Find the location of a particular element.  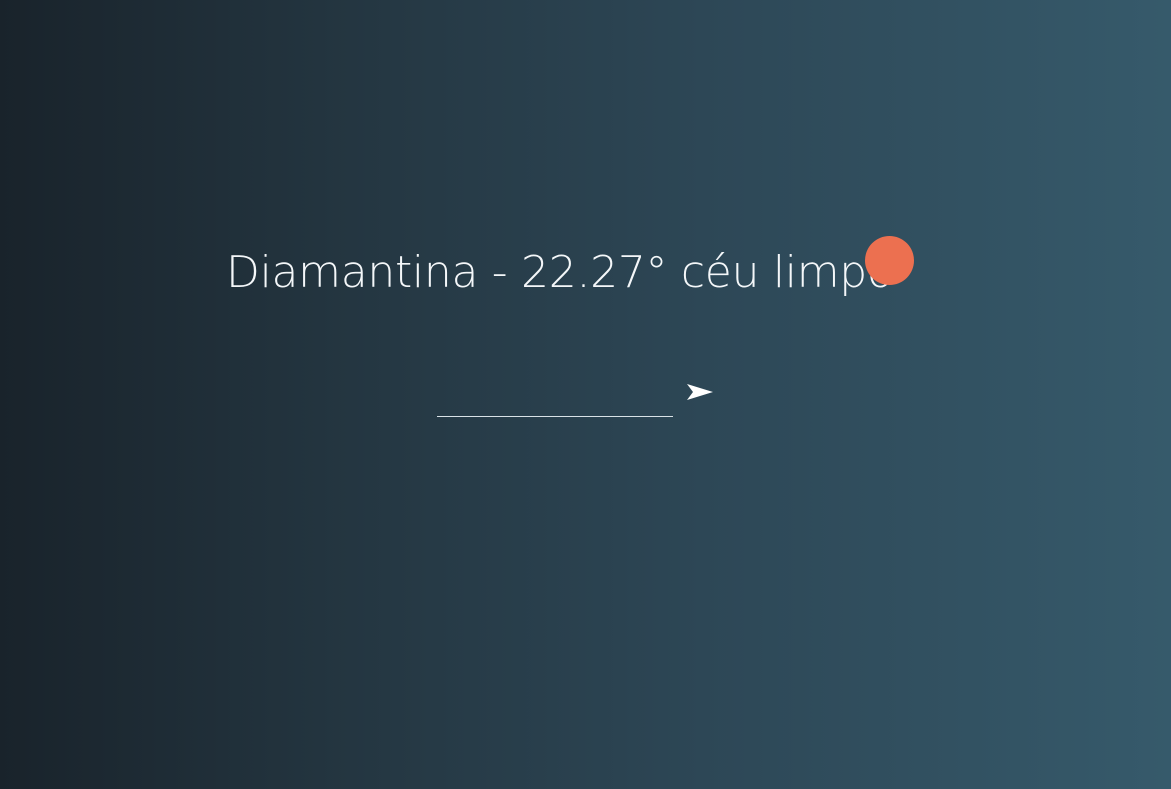

search-submit-button is located at coordinates (702, 392).